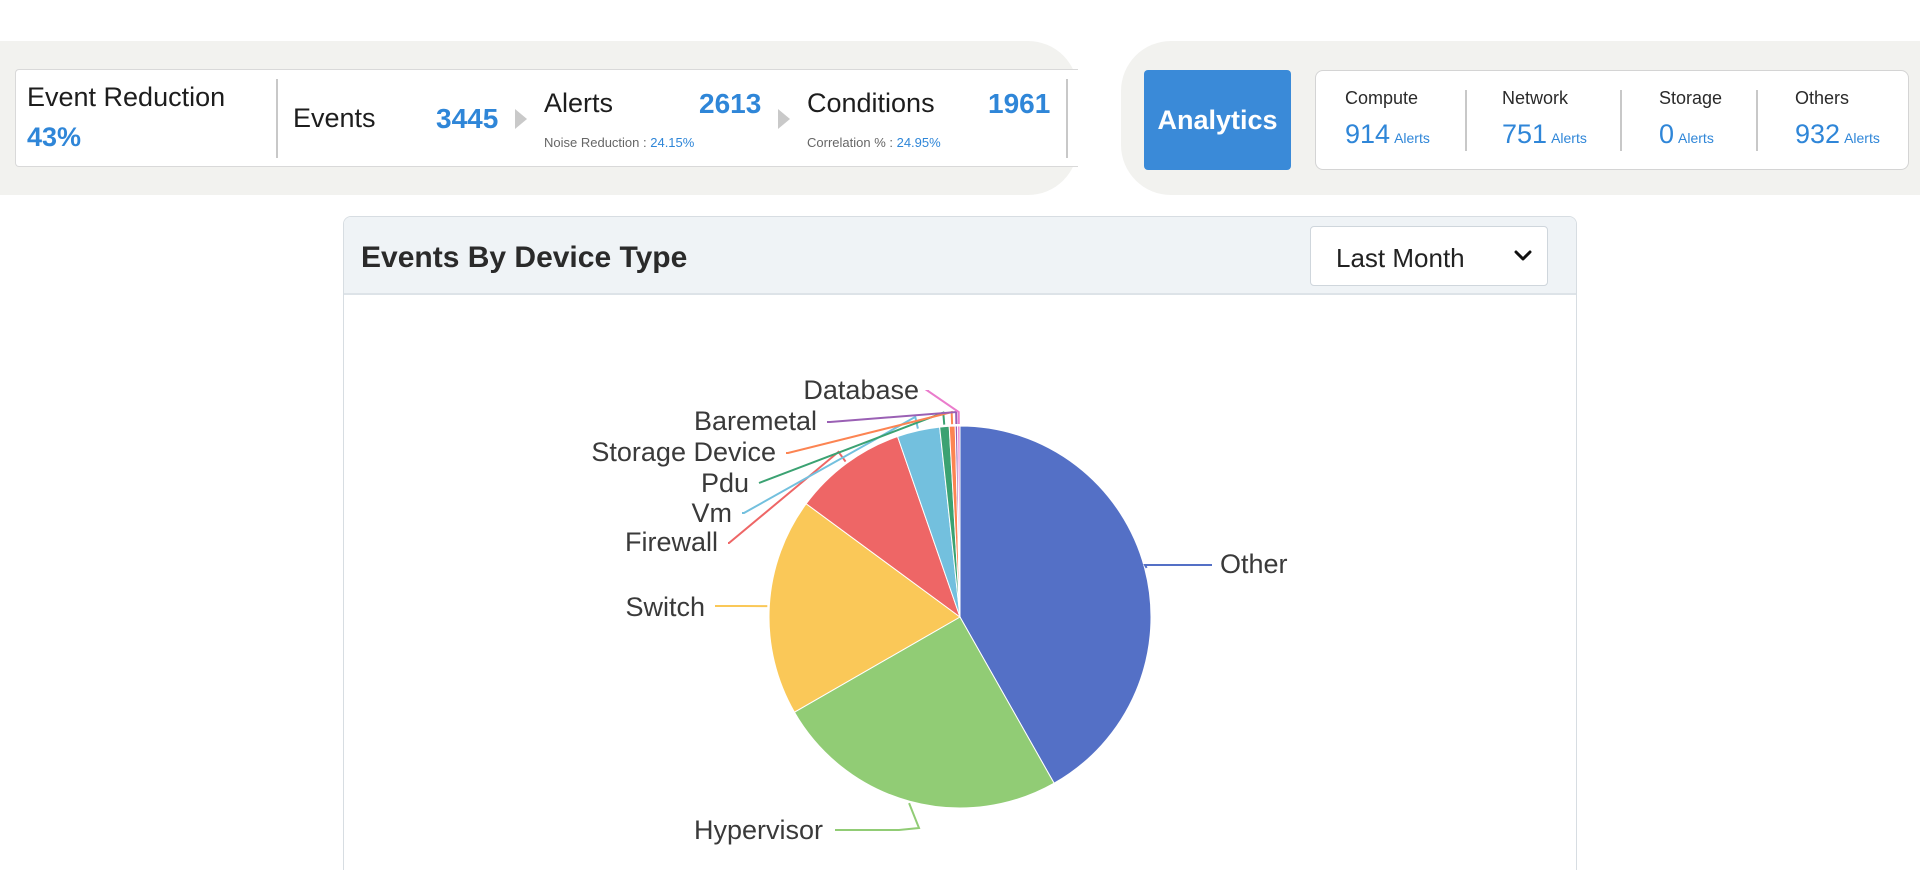 The height and width of the screenshot is (870, 1920). Describe the element at coordinates (1254, 564) in the screenshot. I see `pie-label: Other` at that location.